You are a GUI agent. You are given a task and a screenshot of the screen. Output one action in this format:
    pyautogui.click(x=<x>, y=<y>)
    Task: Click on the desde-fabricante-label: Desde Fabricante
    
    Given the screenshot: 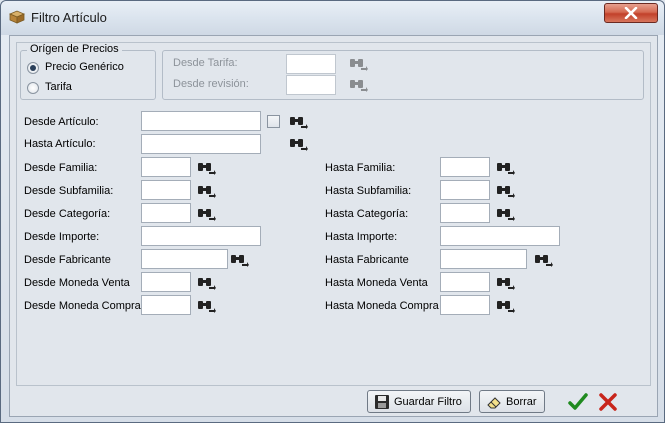 What is the action you would take?
    pyautogui.click(x=67, y=260)
    